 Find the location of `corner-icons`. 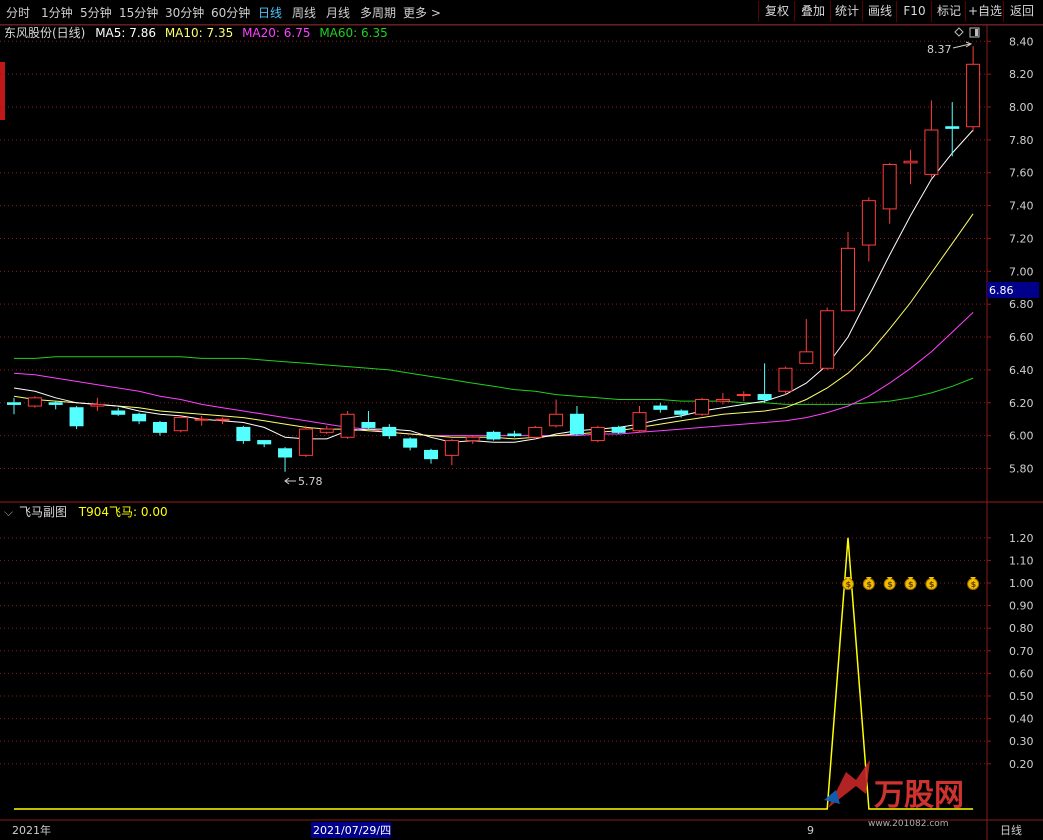

corner-icons is located at coordinates (967, 32).